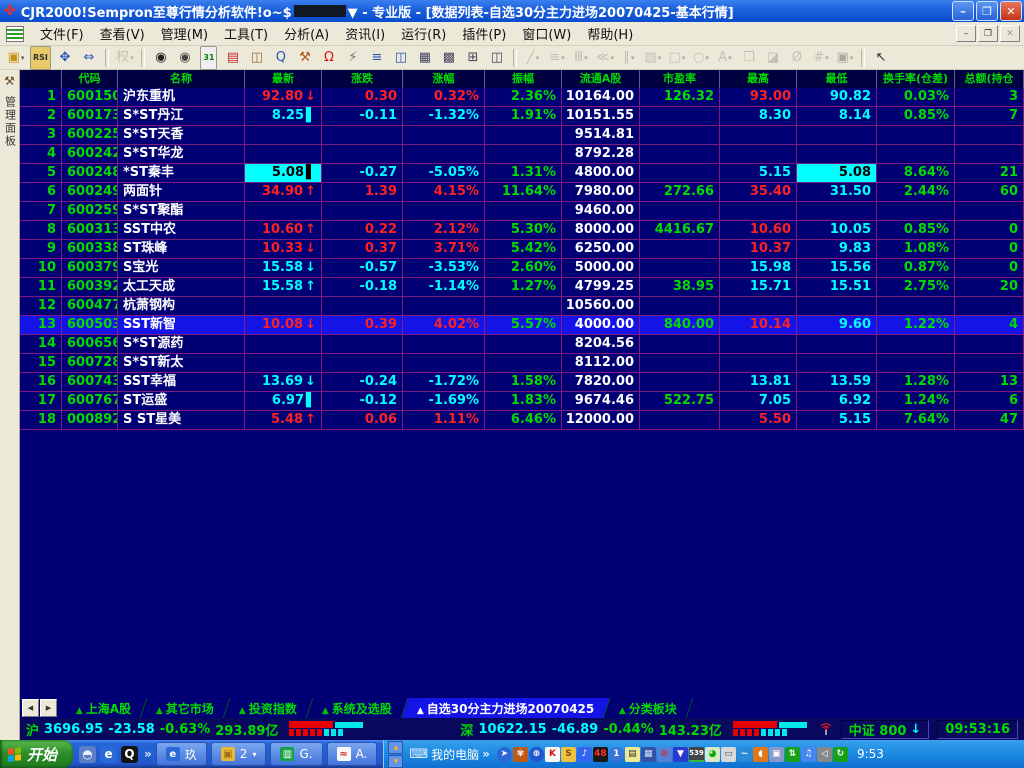 Image resolution: width=1024 pixels, height=768 pixels. Describe the element at coordinates (523, 325) in the screenshot. I see `cell-amp: 5.57%` at that location.